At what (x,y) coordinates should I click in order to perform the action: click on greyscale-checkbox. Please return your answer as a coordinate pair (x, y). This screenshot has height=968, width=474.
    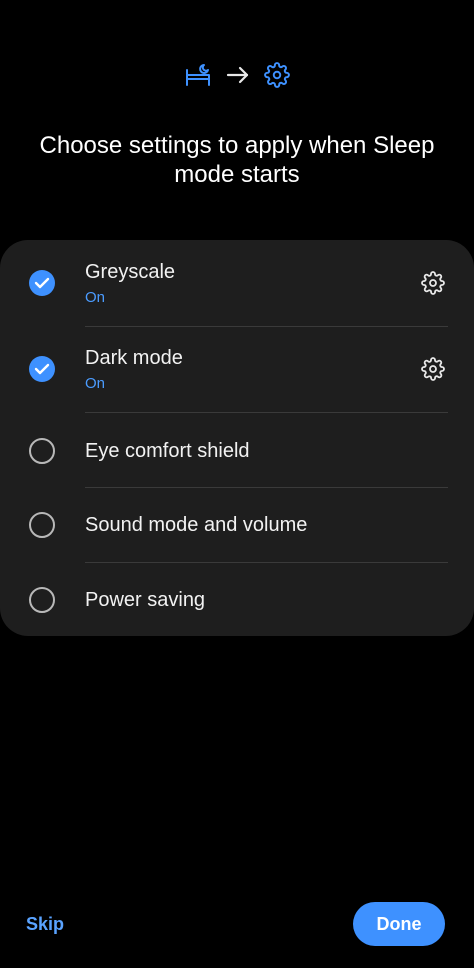
    Looking at the image, I should click on (42, 283).